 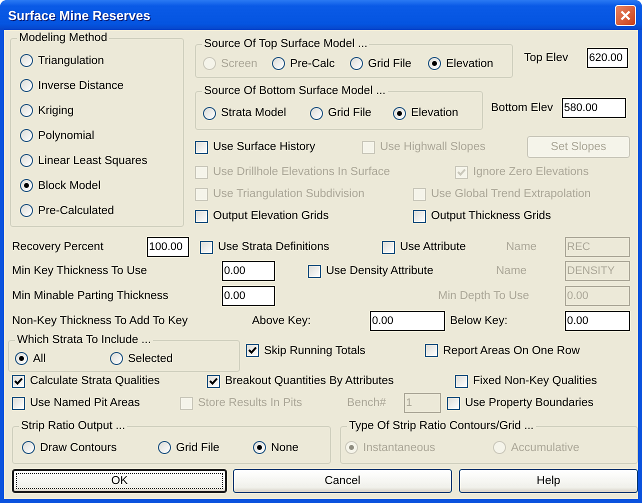 What do you see at coordinates (100, 321) in the screenshot?
I see `field-label: Non-Key Thickness To Add To Key` at bounding box center [100, 321].